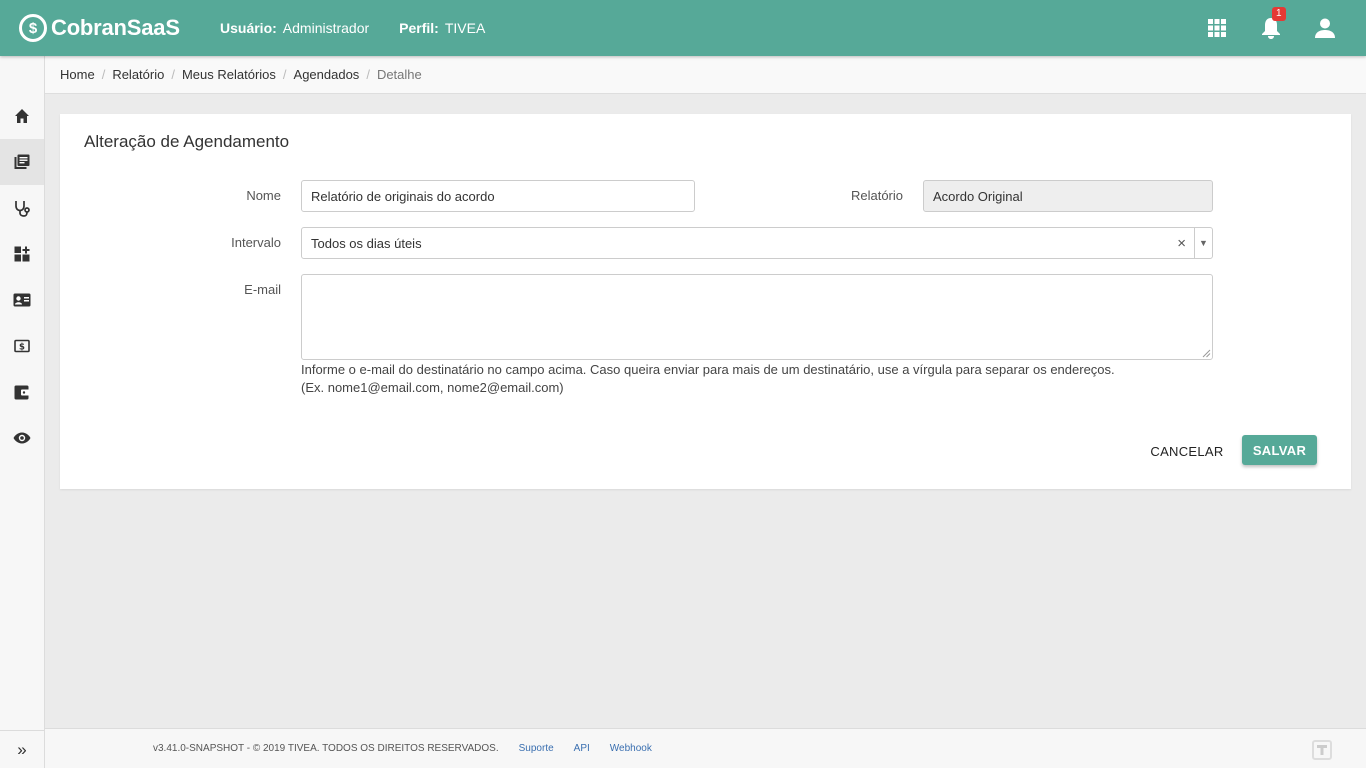  Describe the element at coordinates (187, 141) in the screenshot. I see `page-title: Alteração de Agendamento` at that location.